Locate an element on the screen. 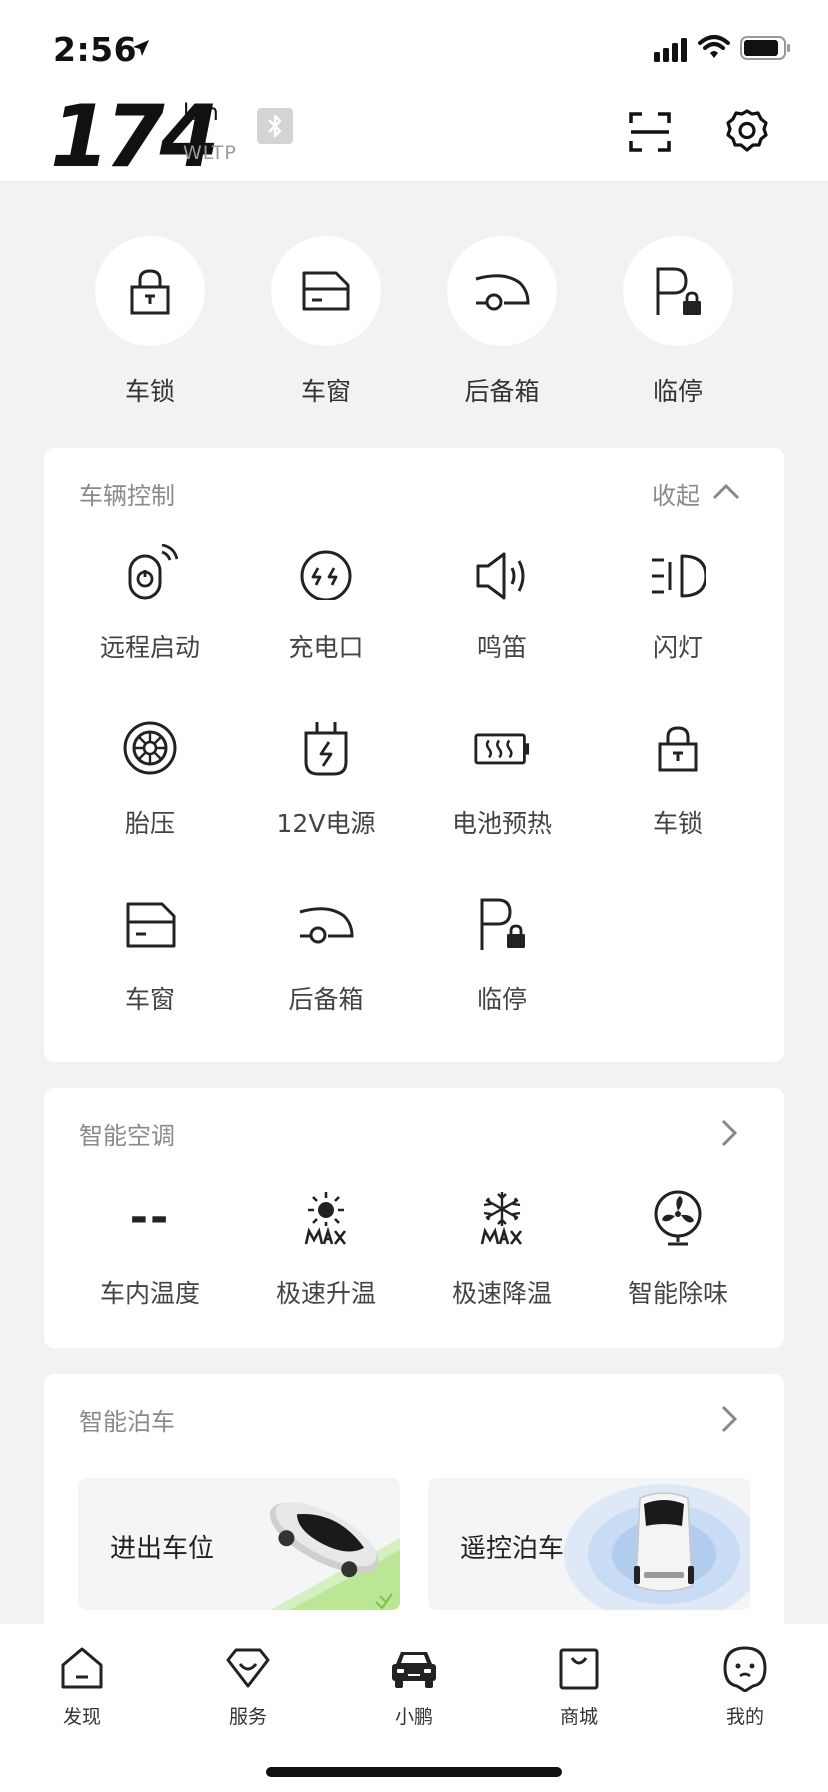  remote-parking-illustration is located at coordinates (657, 1547).